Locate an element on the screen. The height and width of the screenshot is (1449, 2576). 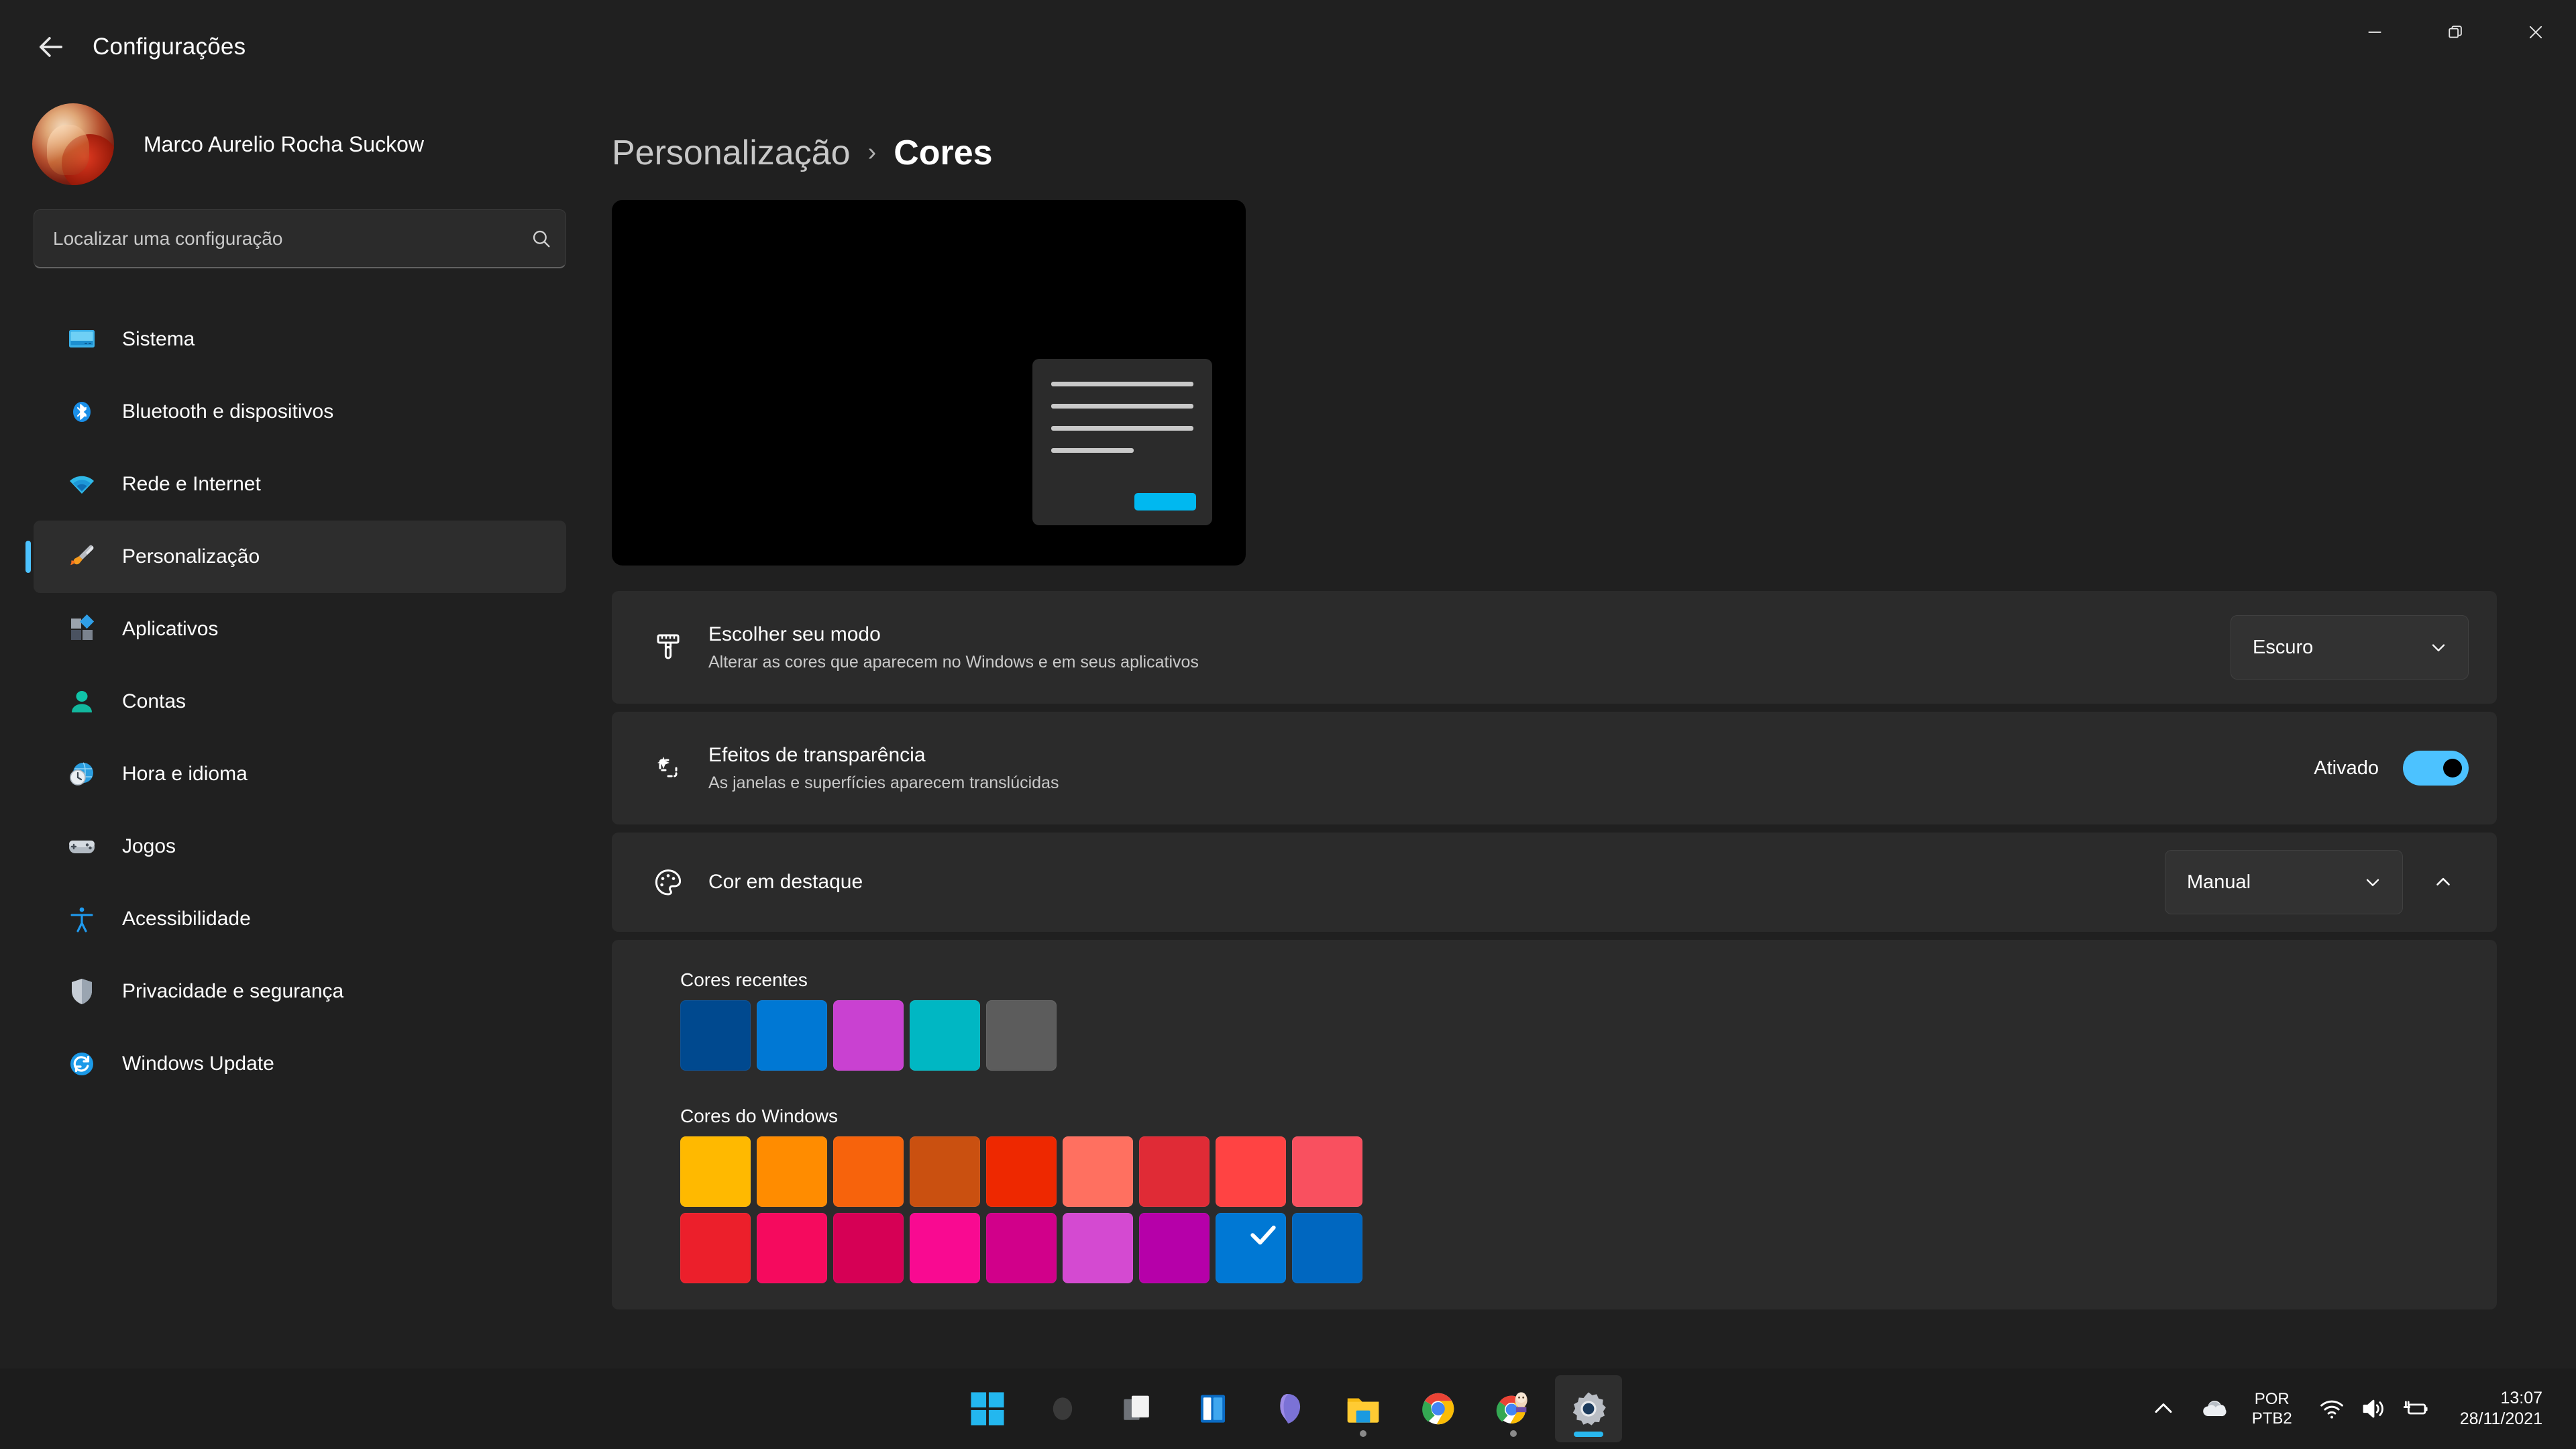
back-button is located at coordinates (51, 47).